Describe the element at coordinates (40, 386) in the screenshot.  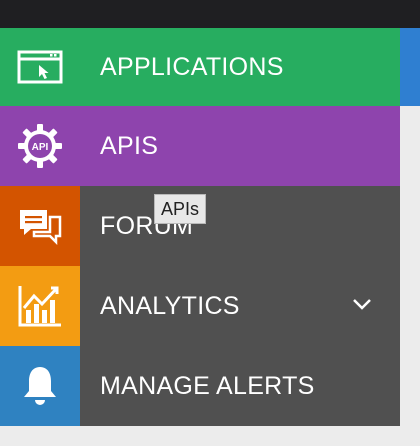
I see `bell-icon` at that location.